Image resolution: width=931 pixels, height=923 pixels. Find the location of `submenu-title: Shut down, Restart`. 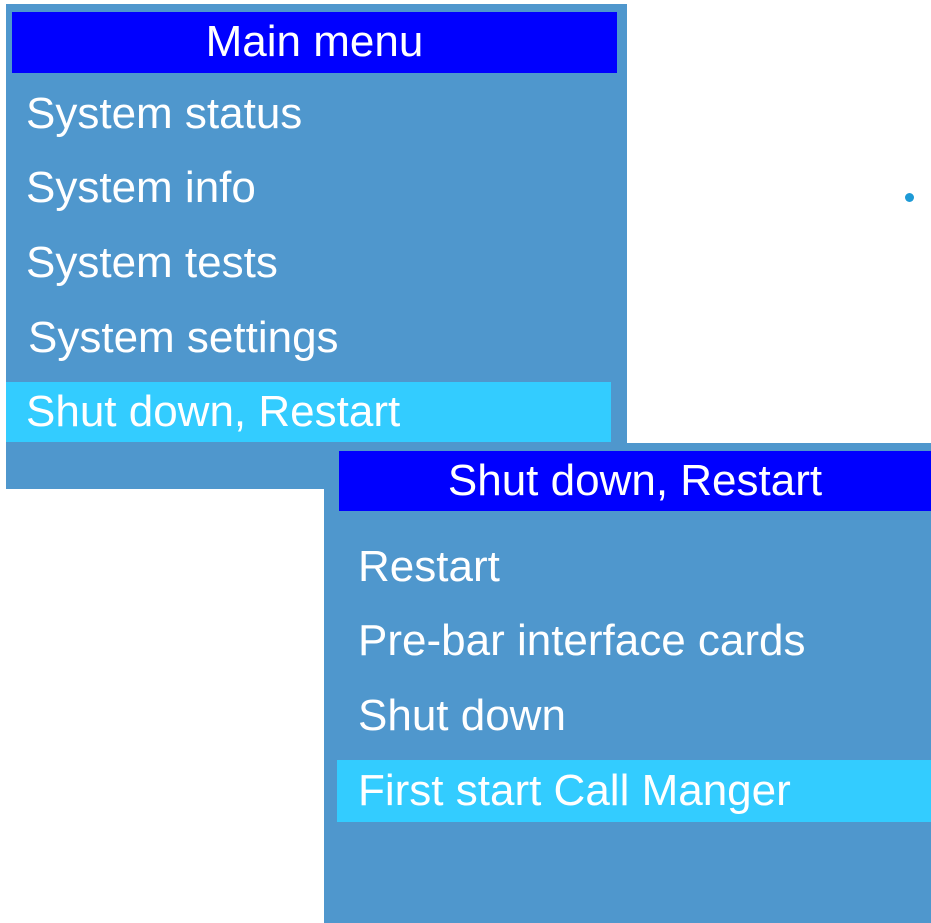

submenu-title: Shut down, Restart is located at coordinates (635, 481).